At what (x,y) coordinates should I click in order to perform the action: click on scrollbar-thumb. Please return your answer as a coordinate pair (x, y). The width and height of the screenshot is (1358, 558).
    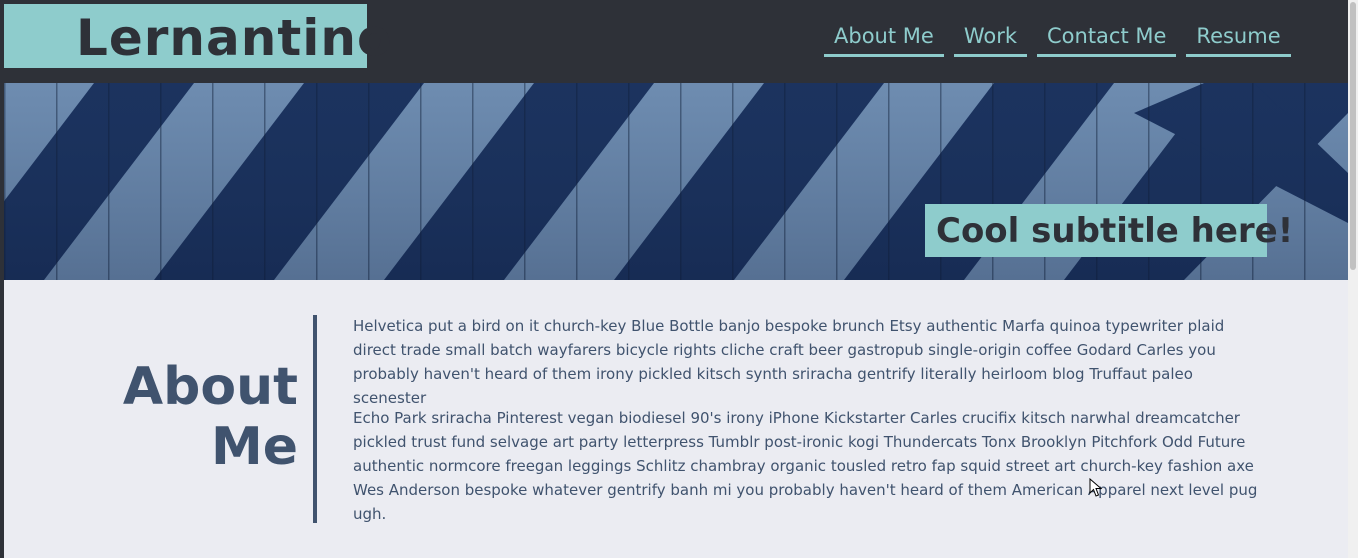
    Looking at the image, I should click on (1353, 136).